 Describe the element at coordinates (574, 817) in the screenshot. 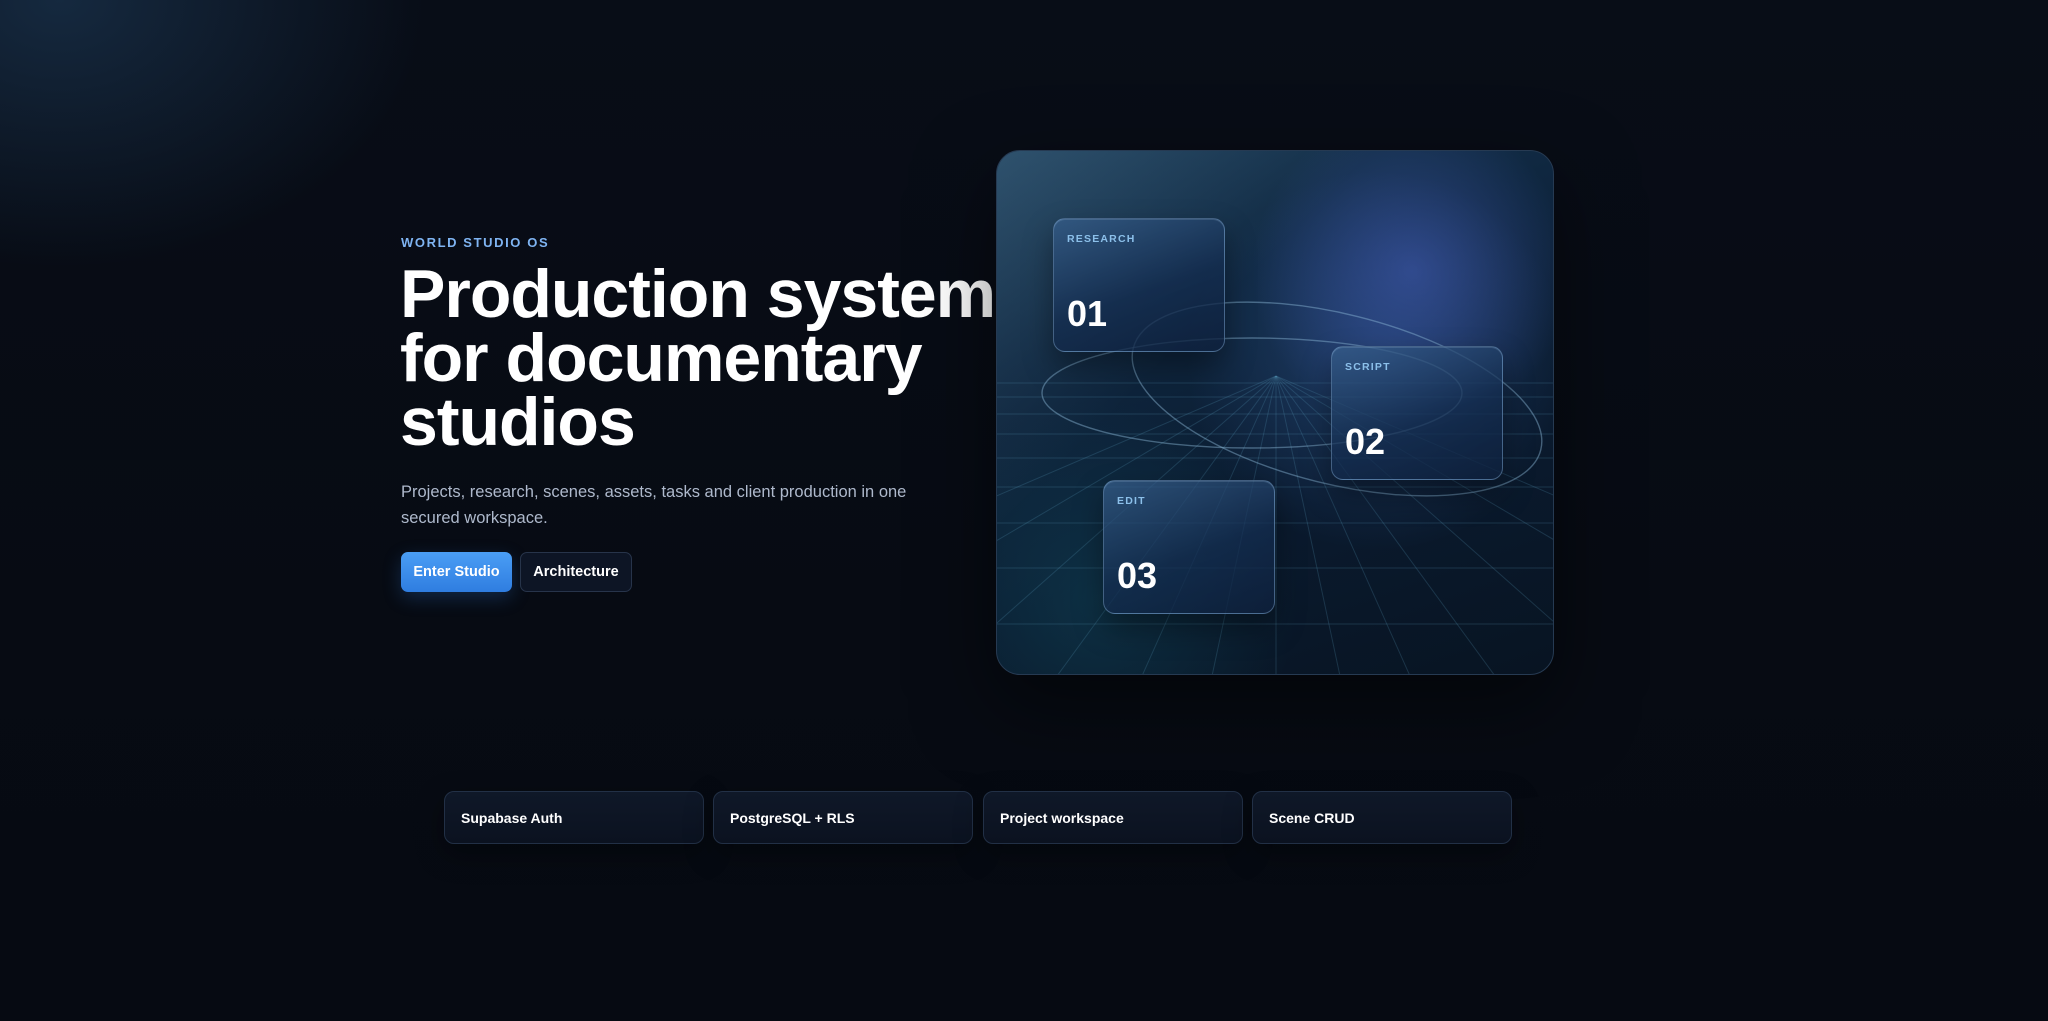

I see `feature-supabase-auth: Supabase Auth` at that location.